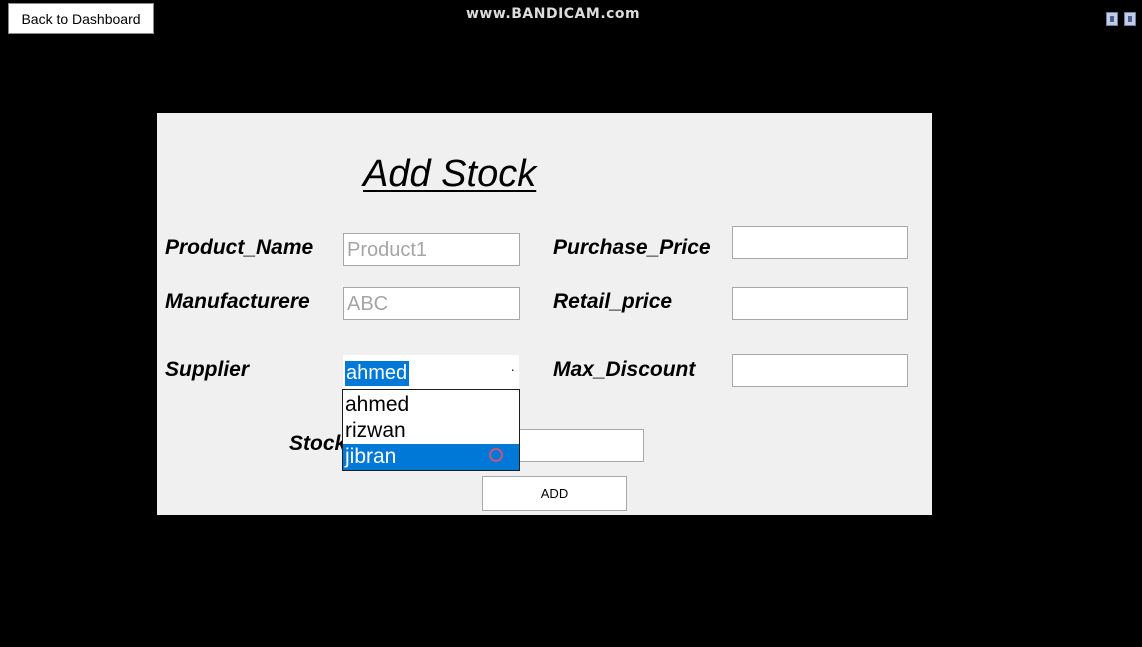 The image size is (1142, 647). I want to click on retail-price-label: Retail_price, so click(613, 301).